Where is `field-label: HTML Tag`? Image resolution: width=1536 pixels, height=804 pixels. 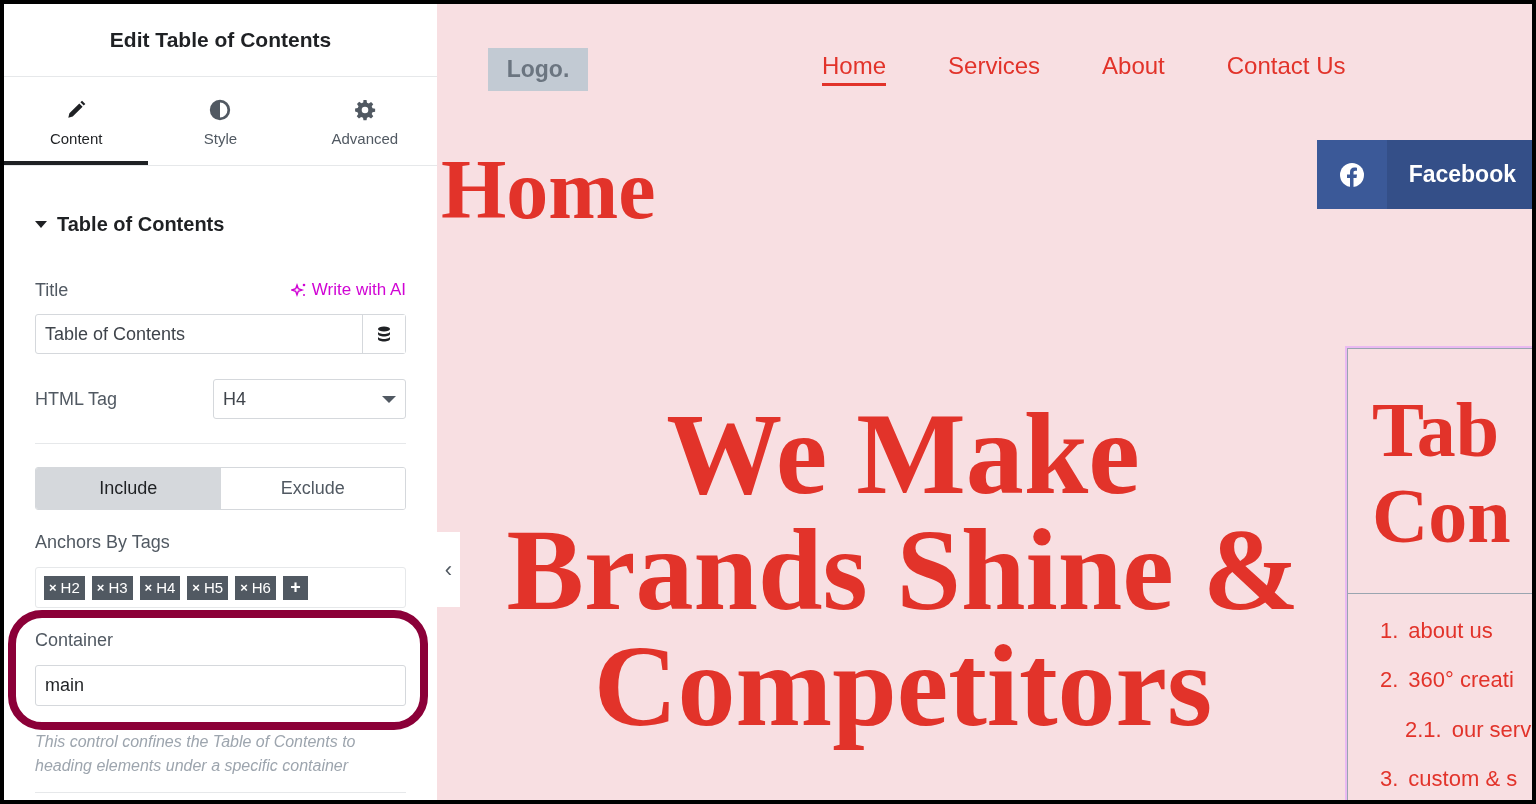
field-label: HTML Tag is located at coordinates (76, 399).